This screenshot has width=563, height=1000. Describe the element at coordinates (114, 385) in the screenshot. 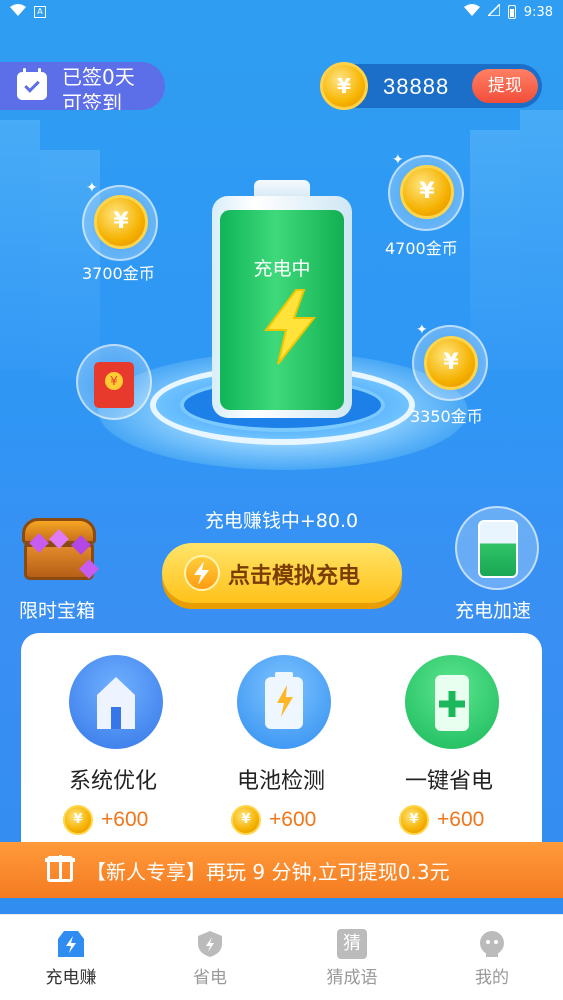

I see `red-packet-icon` at that location.